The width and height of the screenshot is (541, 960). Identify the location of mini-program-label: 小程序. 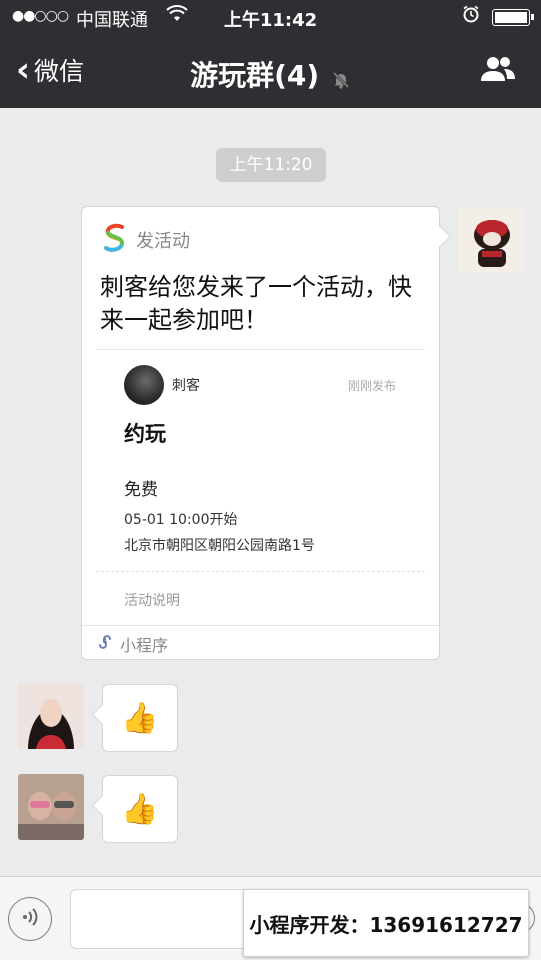
(144, 645).